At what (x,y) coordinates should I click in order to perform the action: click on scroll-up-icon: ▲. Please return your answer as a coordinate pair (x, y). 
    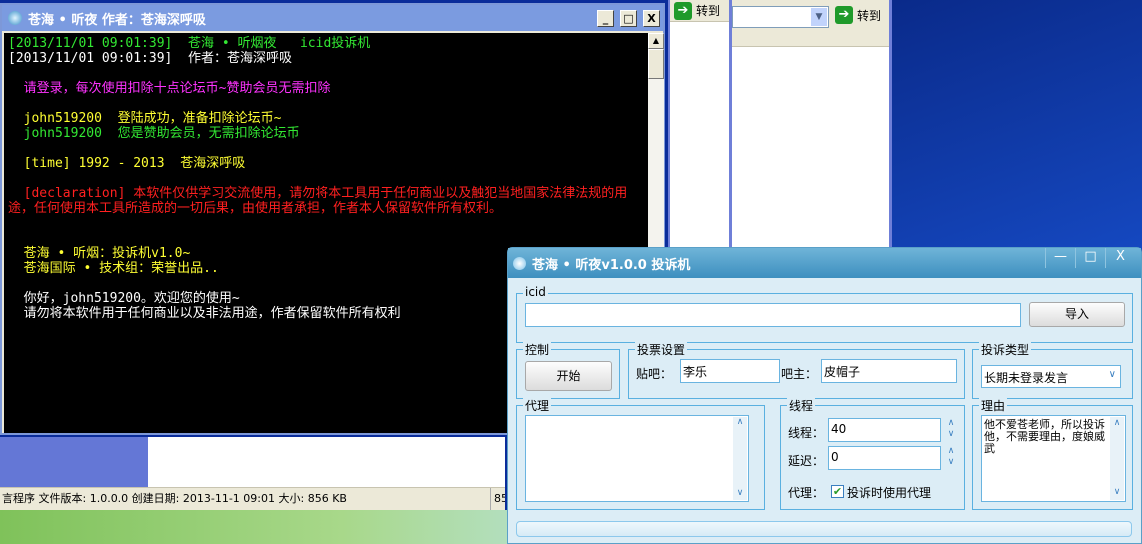
    Looking at the image, I should click on (656, 41).